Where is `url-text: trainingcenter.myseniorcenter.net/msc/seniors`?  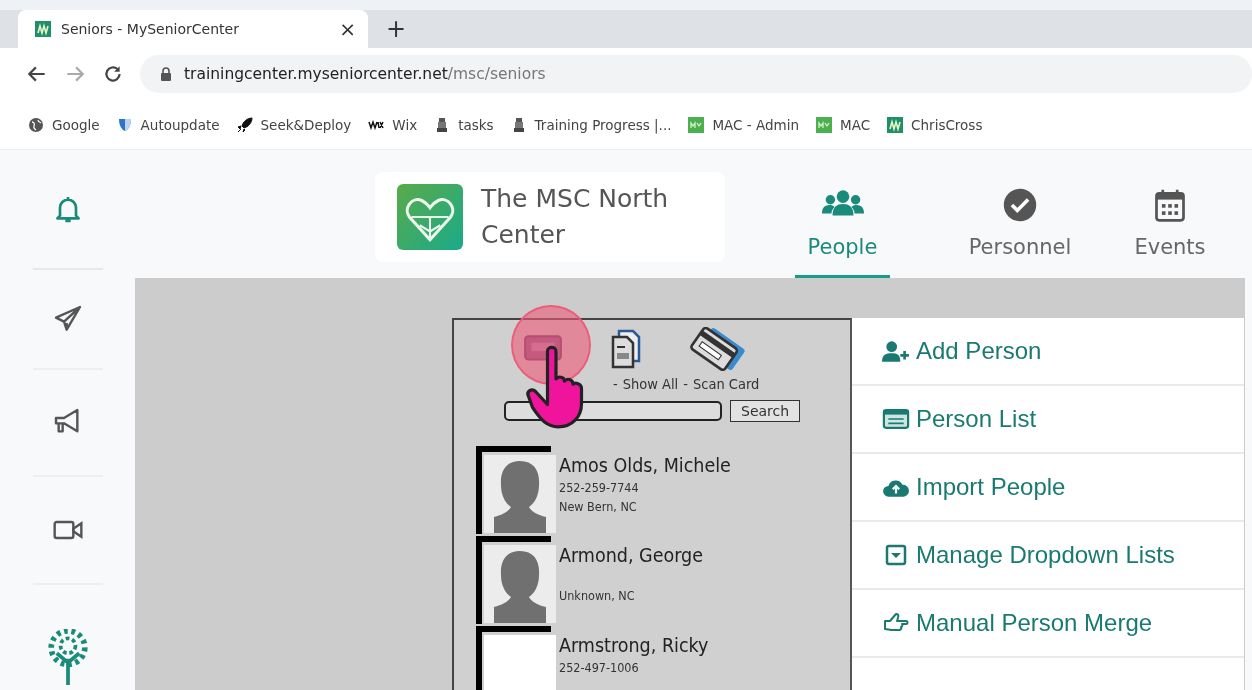
url-text: trainingcenter.myseniorcenter.net/msc/seniors is located at coordinates (365, 74).